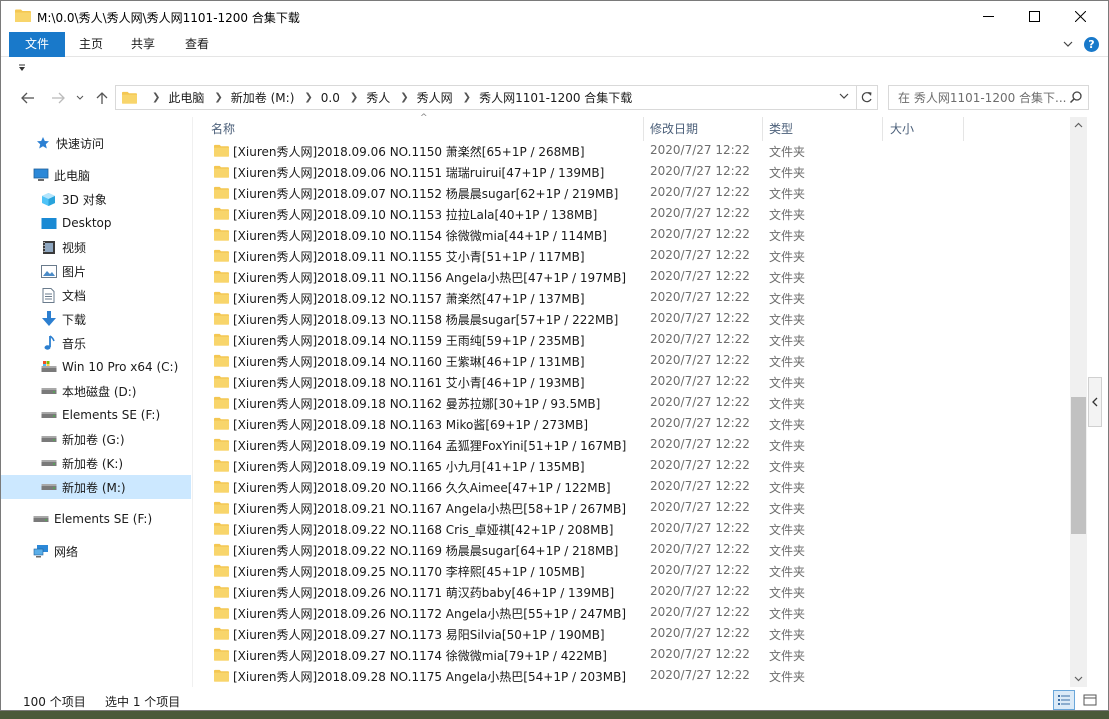 The image size is (1109, 719). I want to click on sidebar-item-this-pc: 此电脑, so click(96, 175).